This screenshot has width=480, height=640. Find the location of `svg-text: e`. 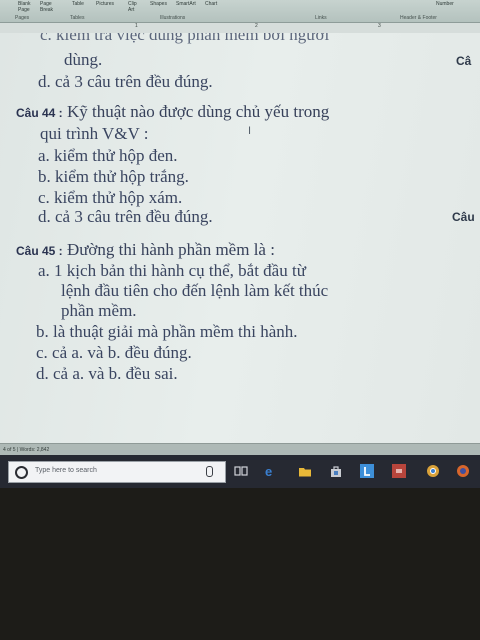

svg-text: e is located at coordinates (268, 471).